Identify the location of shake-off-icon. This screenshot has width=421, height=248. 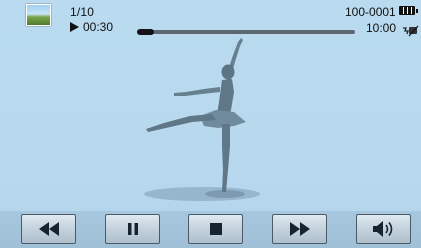
(411, 31).